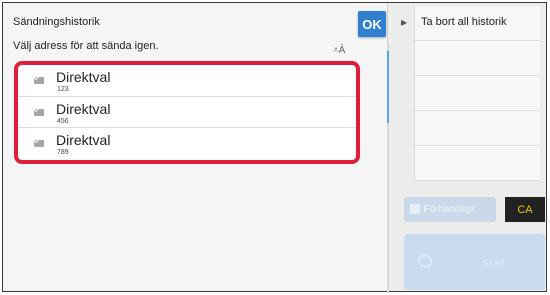 This screenshot has width=550, height=295. What do you see at coordinates (63, 153) in the screenshot?
I see `item-number: 789` at bounding box center [63, 153].